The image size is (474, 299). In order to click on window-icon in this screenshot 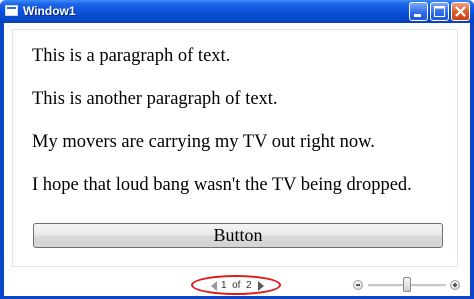, I will do `click(11, 10)`.